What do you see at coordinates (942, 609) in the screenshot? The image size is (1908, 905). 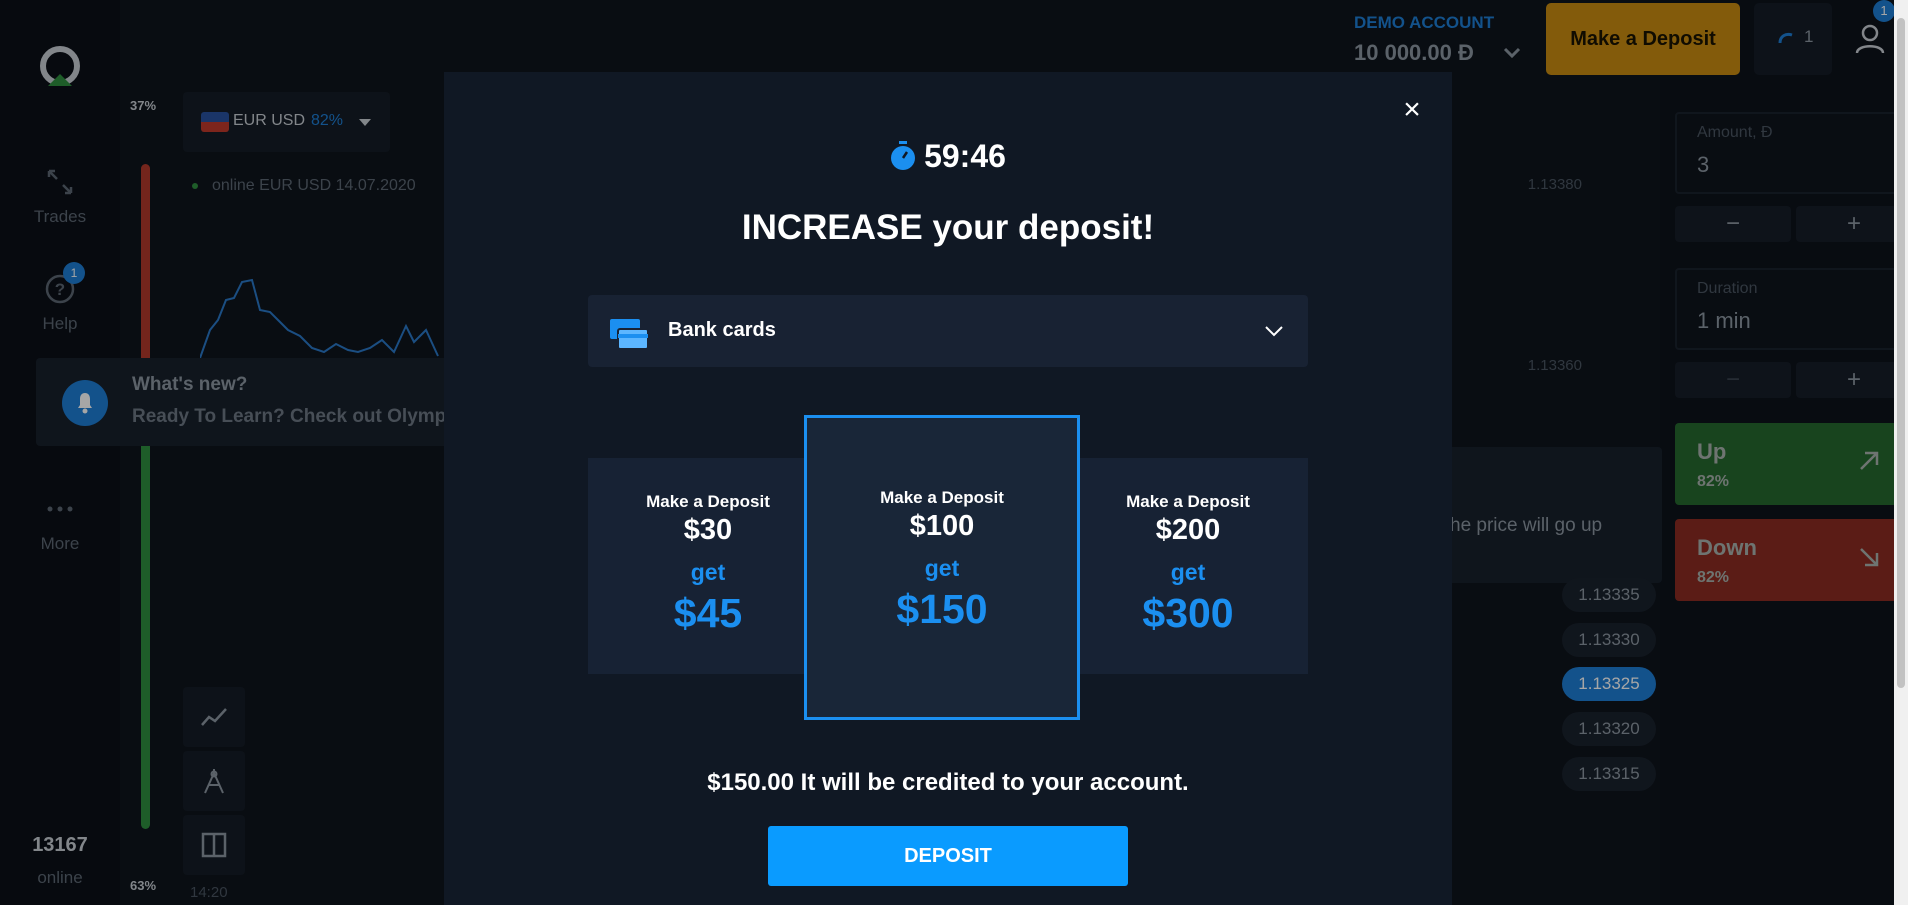 I see `offer-bonus: $150` at bounding box center [942, 609].